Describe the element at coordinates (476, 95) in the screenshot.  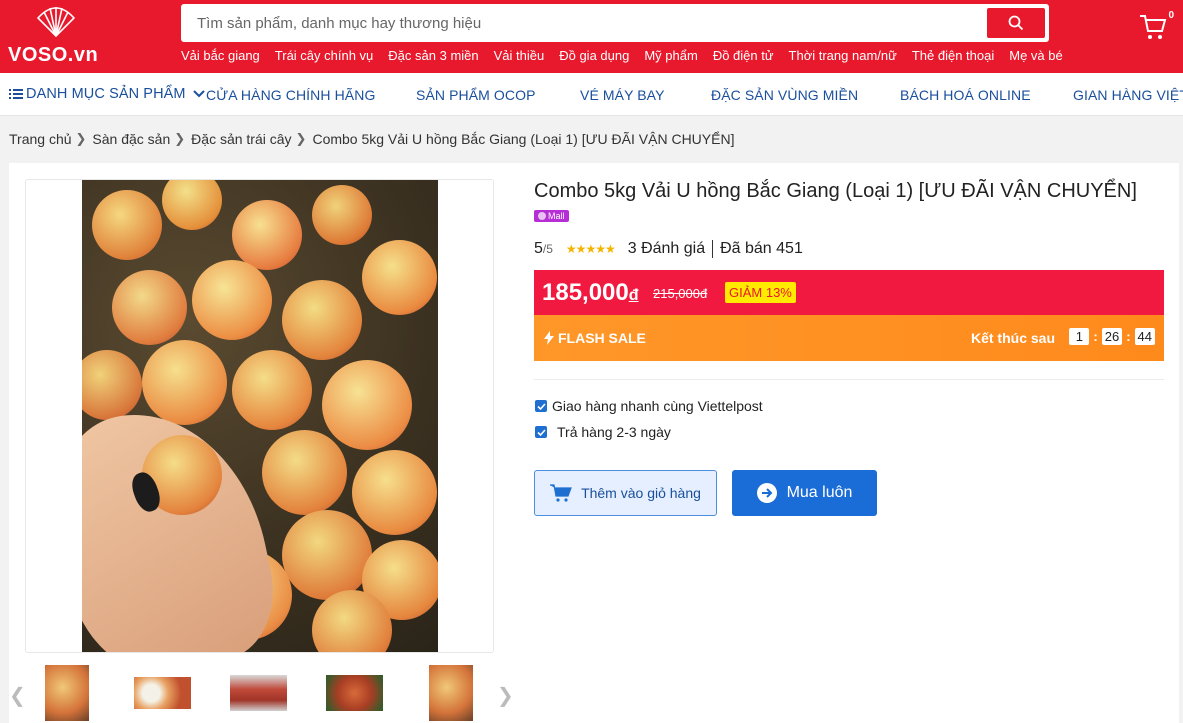
I see `nav-item: SẢN PHẨM OCOP` at that location.